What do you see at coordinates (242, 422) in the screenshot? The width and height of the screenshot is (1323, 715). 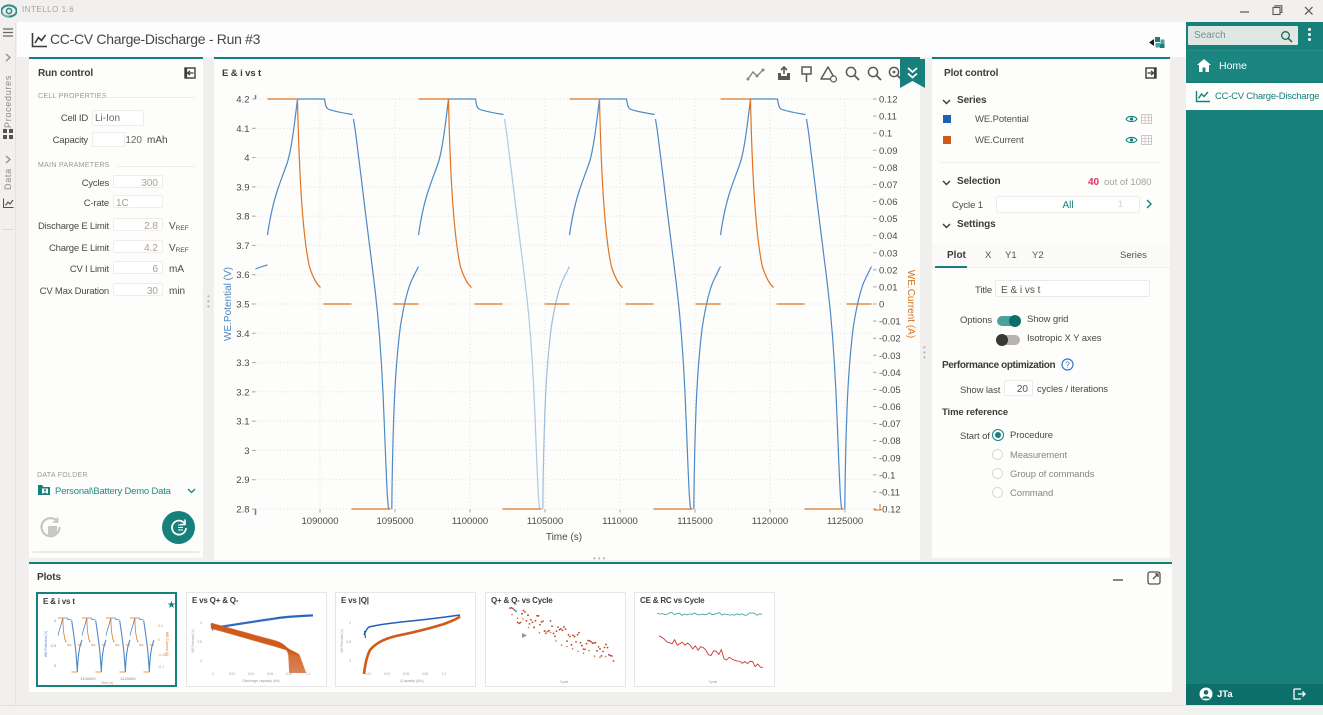 I see `svg-text: 3.1` at bounding box center [242, 422].